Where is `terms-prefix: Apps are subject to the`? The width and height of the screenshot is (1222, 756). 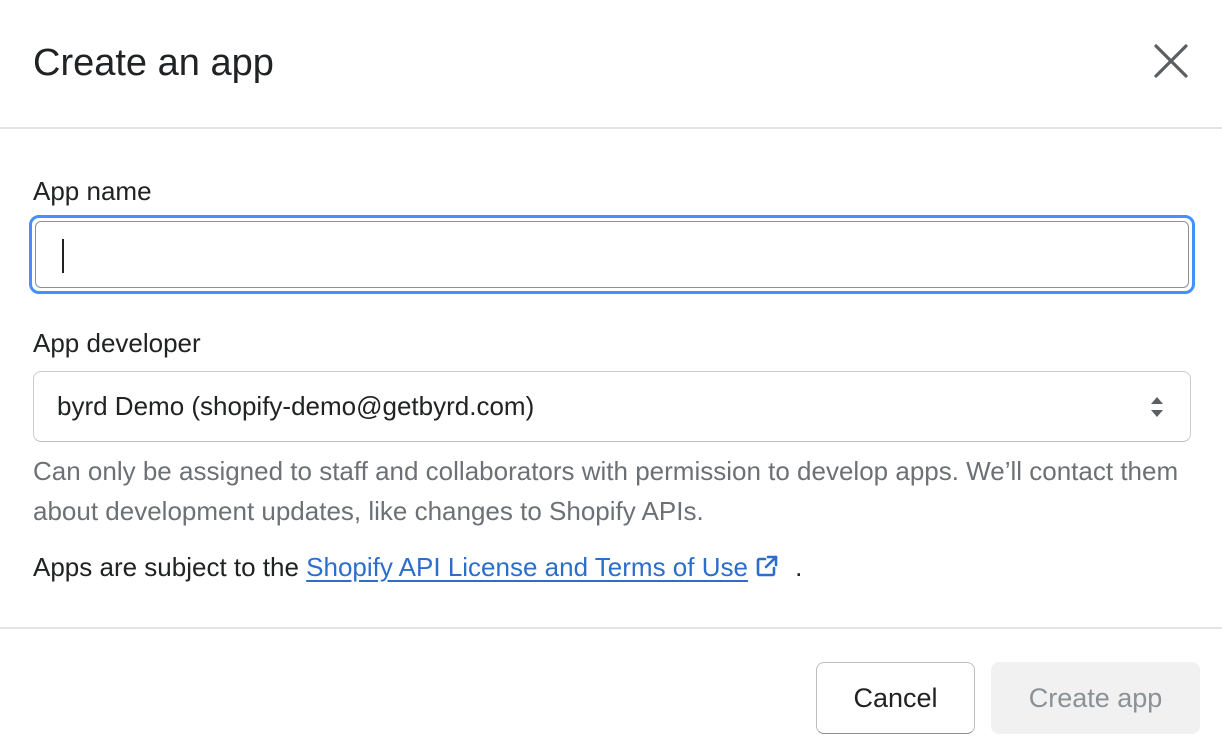 terms-prefix: Apps are subject to the is located at coordinates (170, 567).